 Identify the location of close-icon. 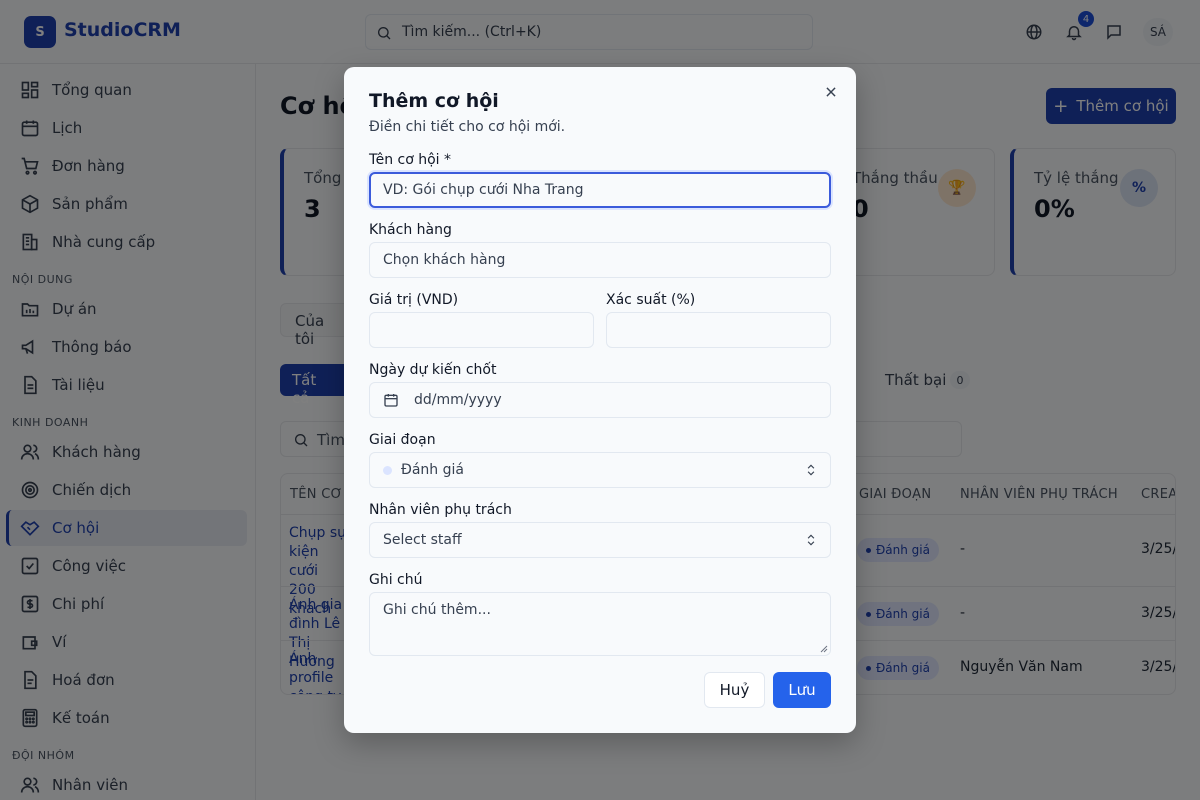
(831, 92).